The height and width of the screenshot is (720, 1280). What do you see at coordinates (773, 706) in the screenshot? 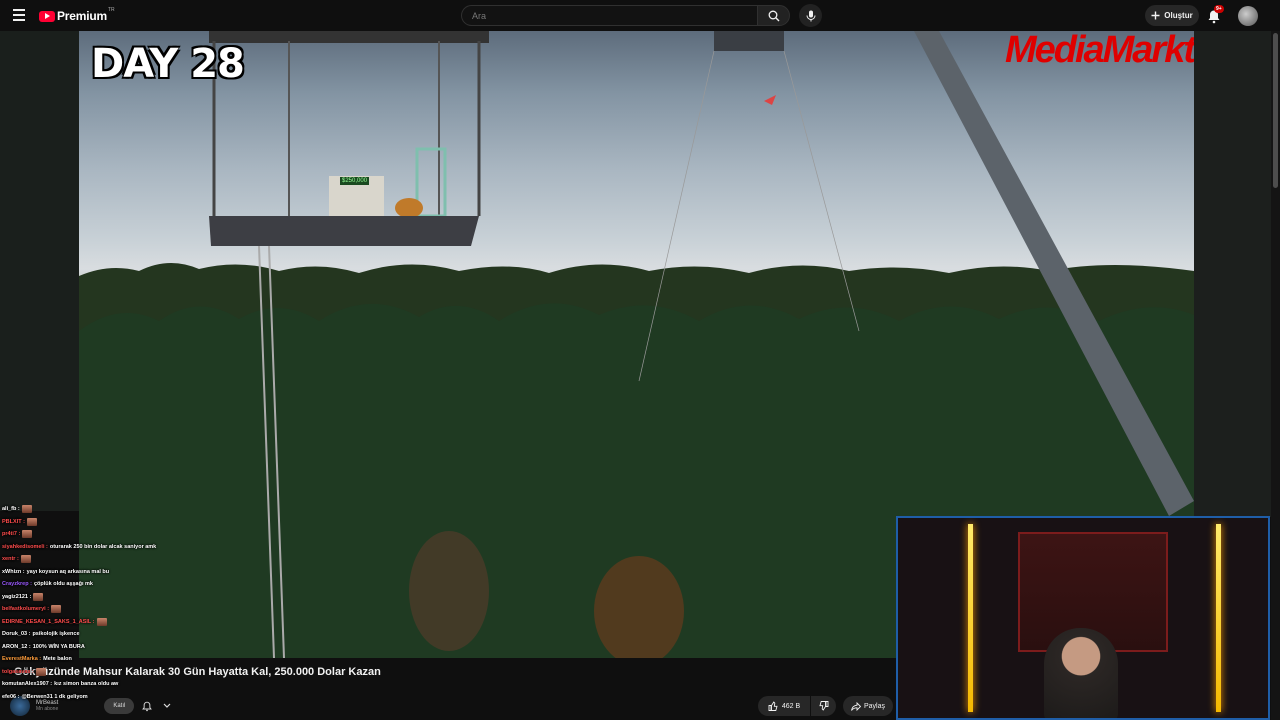
I see `thumbs-up-icon` at bounding box center [773, 706].